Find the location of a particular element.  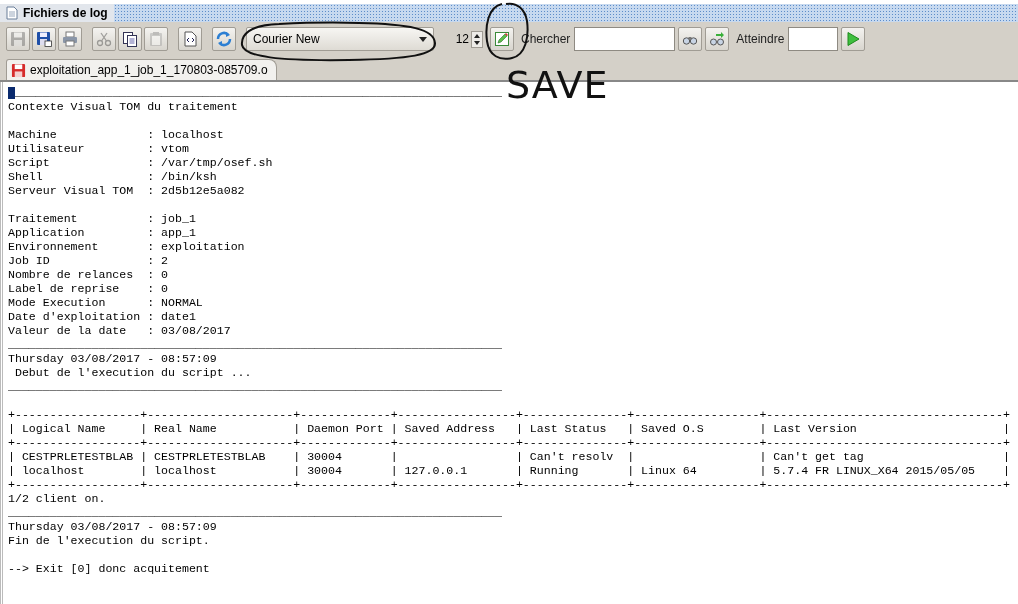

log-line: Fin de l'execution du script. is located at coordinates (109, 540).